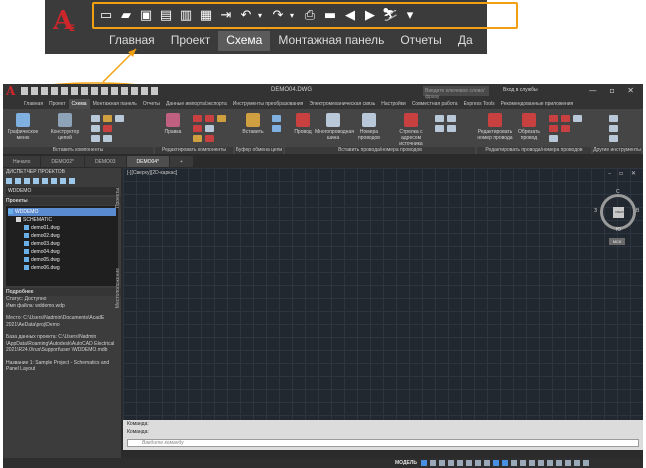 The image size is (646, 468). Describe the element at coordinates (370, 16) in the screenshot. I see `forward-icon: ▶` at that location.